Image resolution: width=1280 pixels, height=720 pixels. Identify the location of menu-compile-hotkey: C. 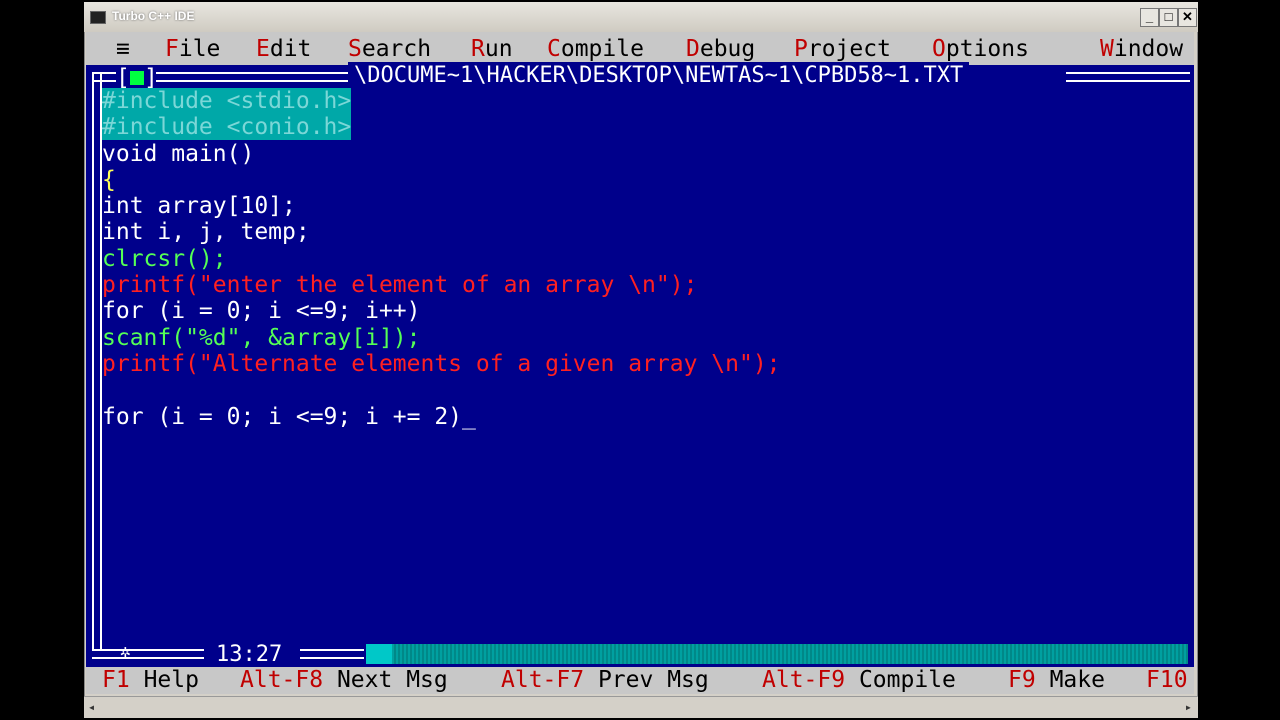
(554, 49).